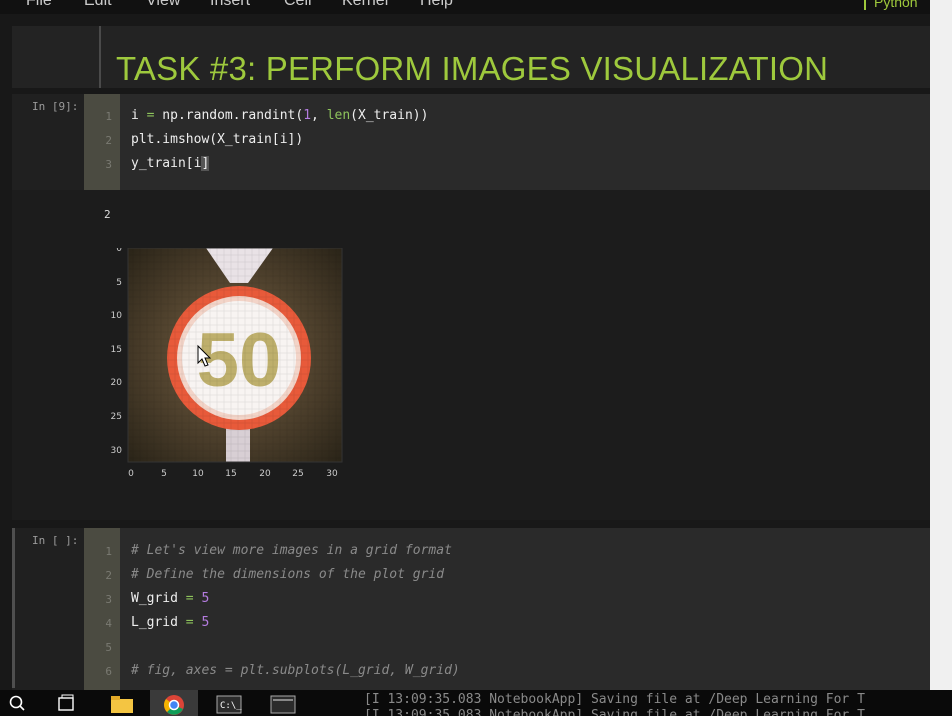 The width and height of the screenshot is (952, 716). What do you see at coordinates (280, 115) in the screenshot?
I see `code-line: i = np.random.randint(1, len(X_train))` at bounding box center [280, 115].